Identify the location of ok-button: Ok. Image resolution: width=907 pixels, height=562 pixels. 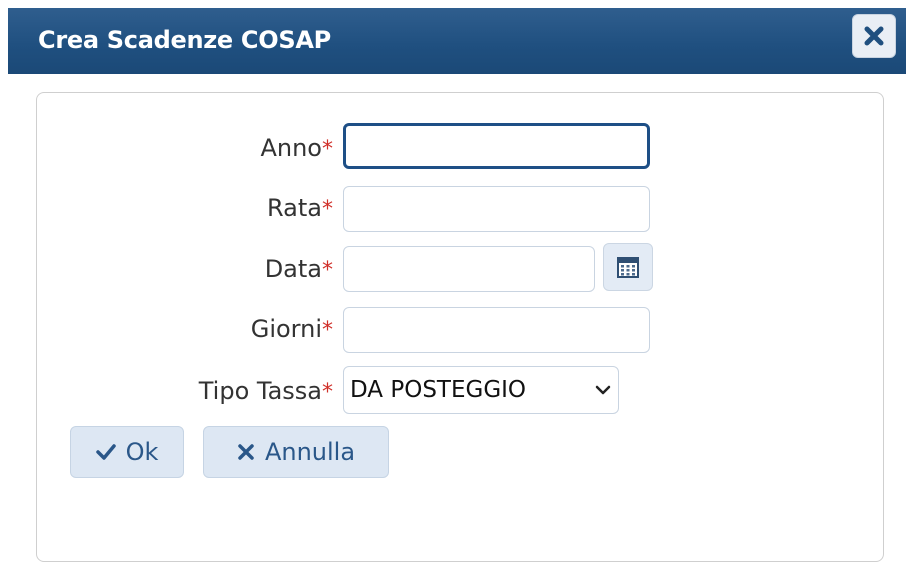
(127, 452).